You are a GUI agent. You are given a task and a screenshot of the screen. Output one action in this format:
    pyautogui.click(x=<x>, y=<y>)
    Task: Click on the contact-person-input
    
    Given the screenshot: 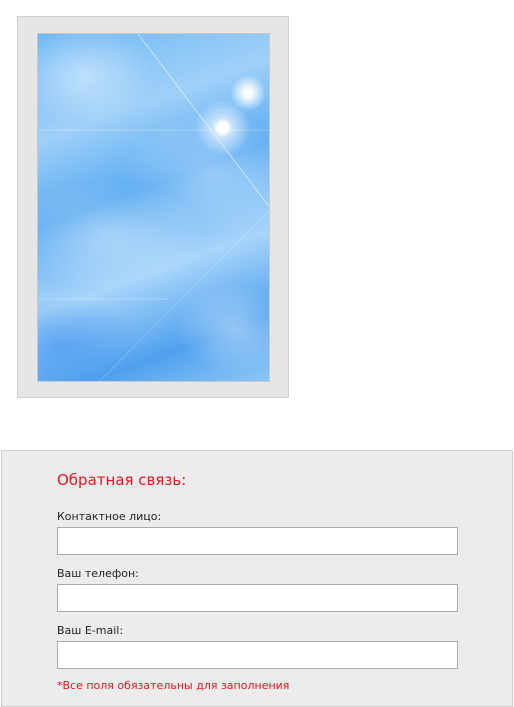 What is the action you would take?
    pyautogui.click(x=257, y=541)
    